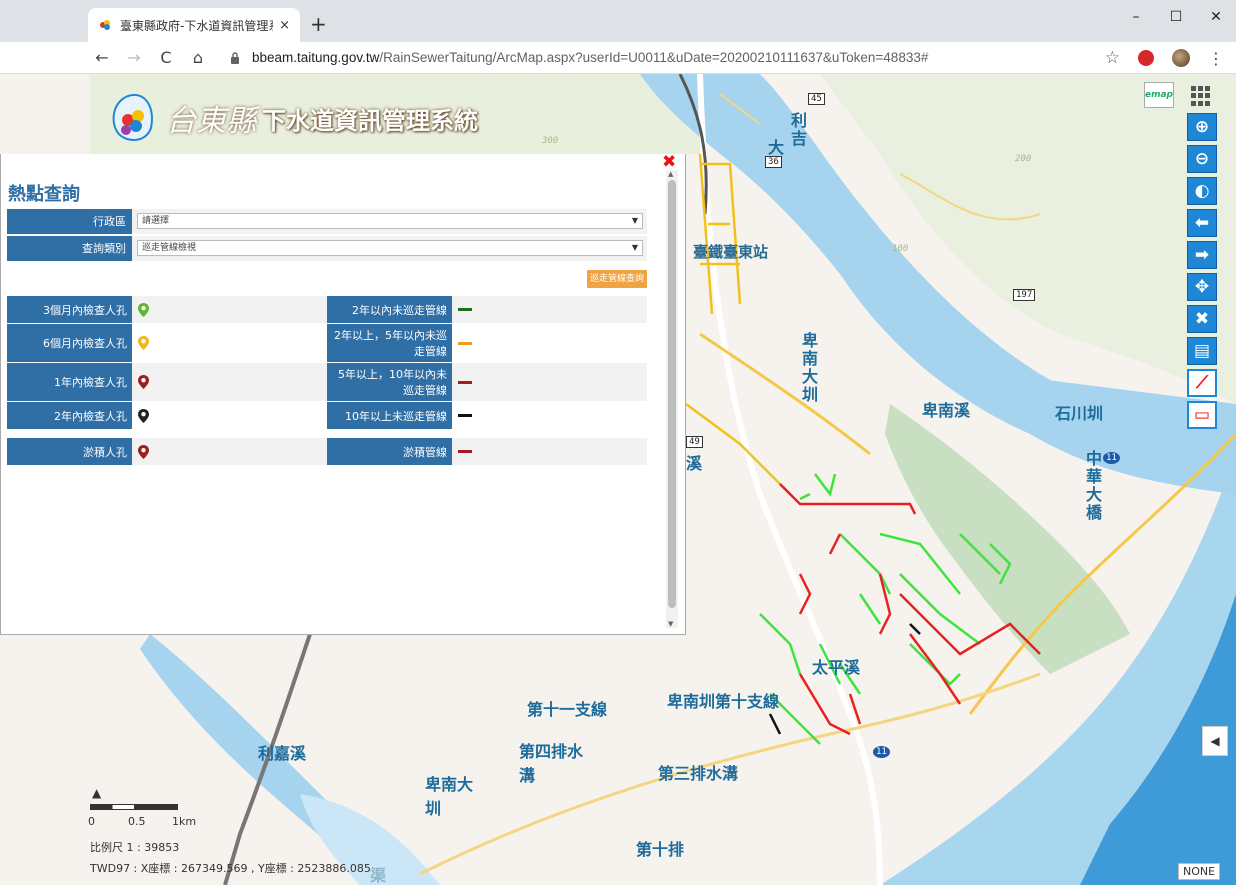 This screenshot has height=885, width=1236. Describe the element at coordinates (465, 415) in the screenshot. I see `black-line-icon` at that location.